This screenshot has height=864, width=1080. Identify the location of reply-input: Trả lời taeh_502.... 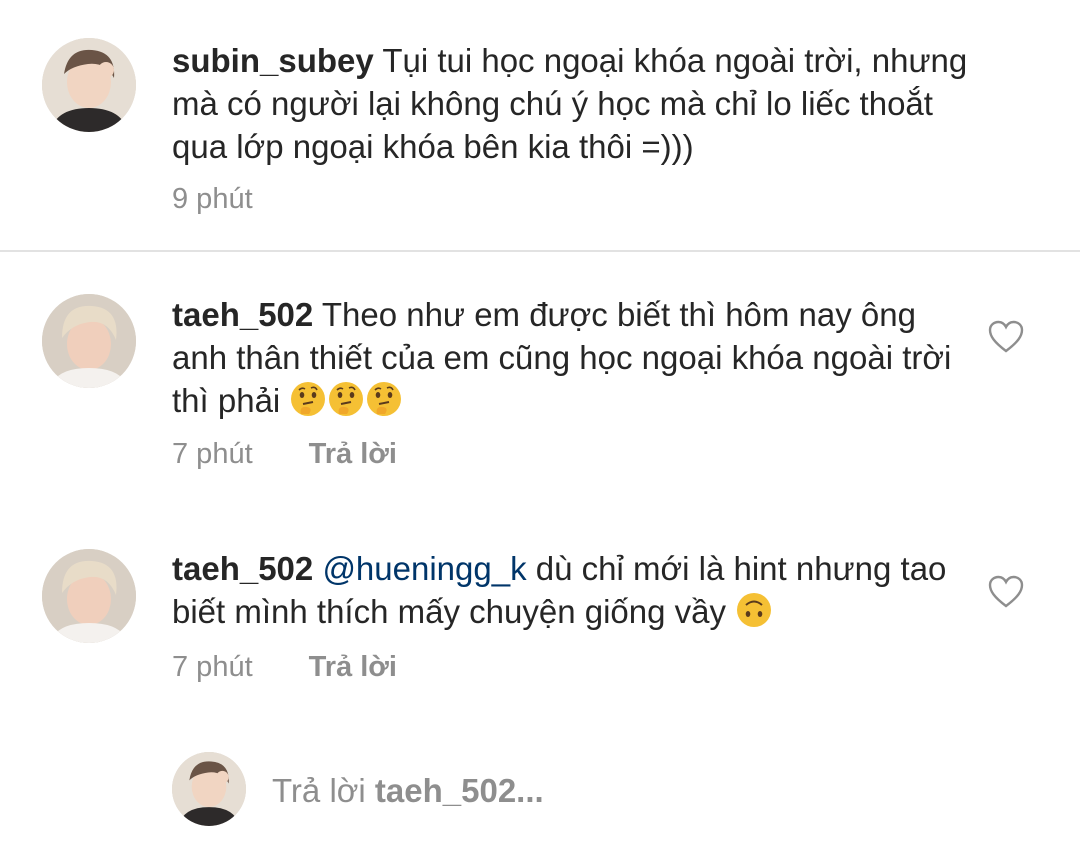
(408, 791).